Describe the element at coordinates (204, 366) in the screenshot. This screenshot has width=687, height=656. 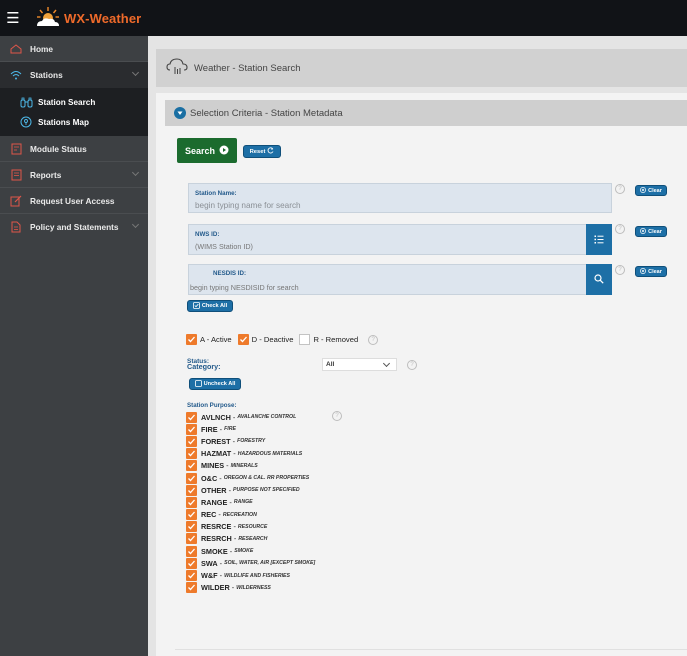
I see `category-label: Category:` at that location.